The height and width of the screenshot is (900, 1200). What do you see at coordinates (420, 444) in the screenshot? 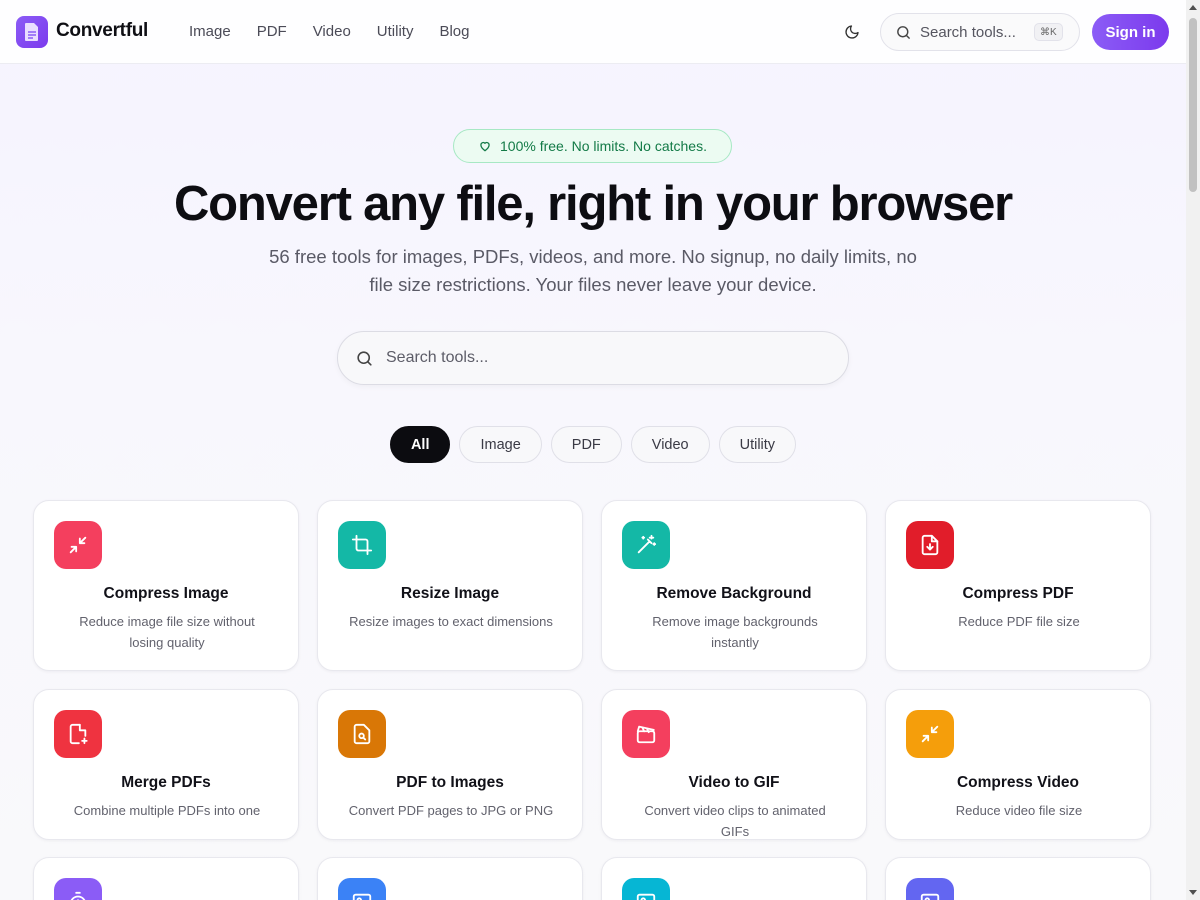
I see `filter-all: All` at bounding box center [420, 444].